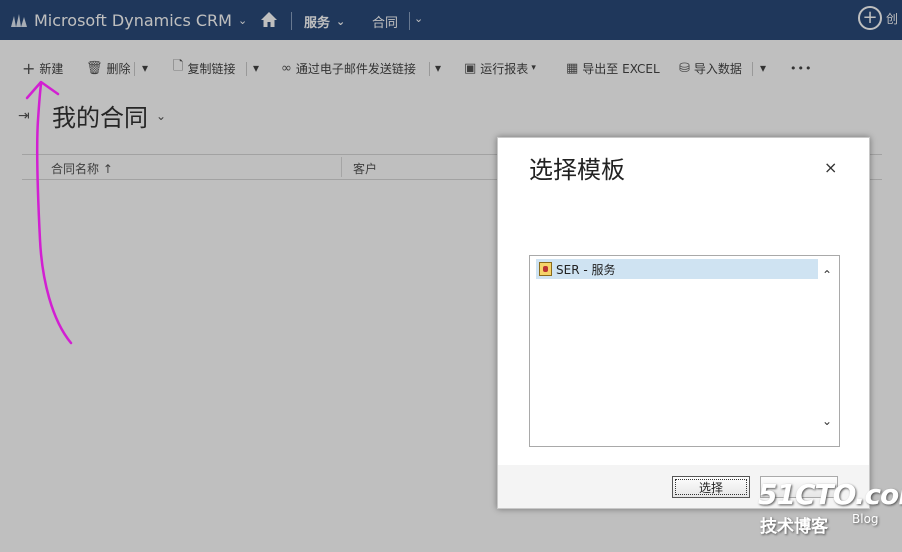 The width and height of the screenshot is (902, 552). Describe the element at coordinates (830, 494) in the screenshot. I see `watermark-site: 51CTO.com` at that location.